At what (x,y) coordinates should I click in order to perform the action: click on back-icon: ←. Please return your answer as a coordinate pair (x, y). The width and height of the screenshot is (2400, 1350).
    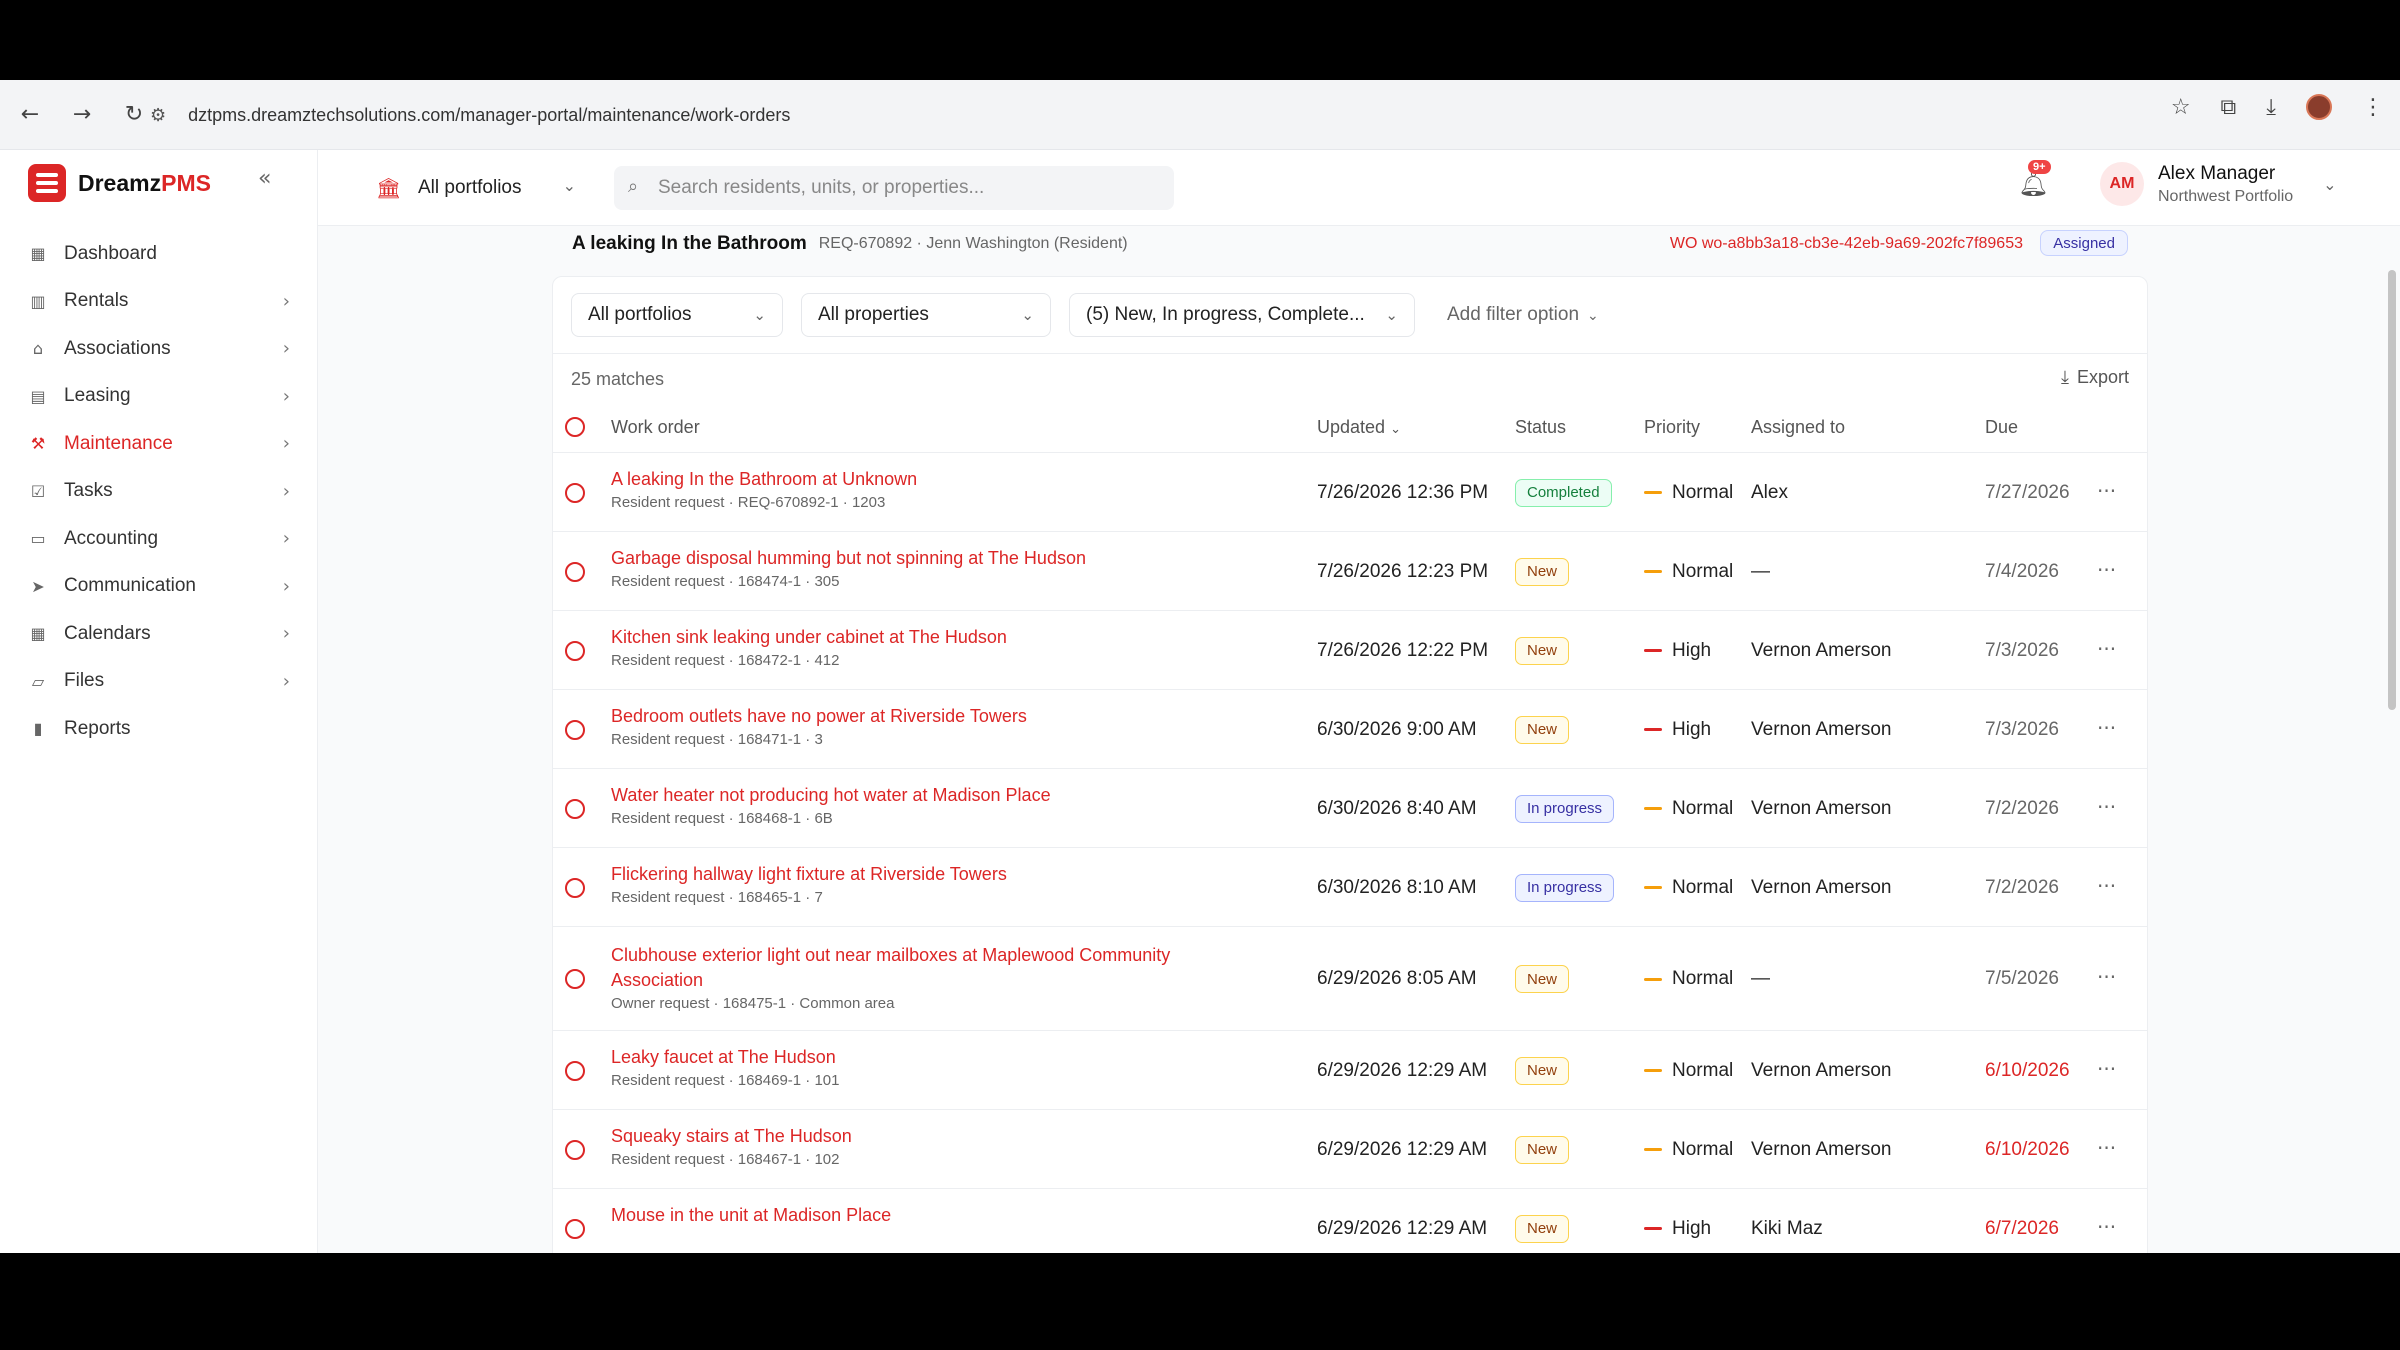
    Looking at the image, I should click on (30, 115).